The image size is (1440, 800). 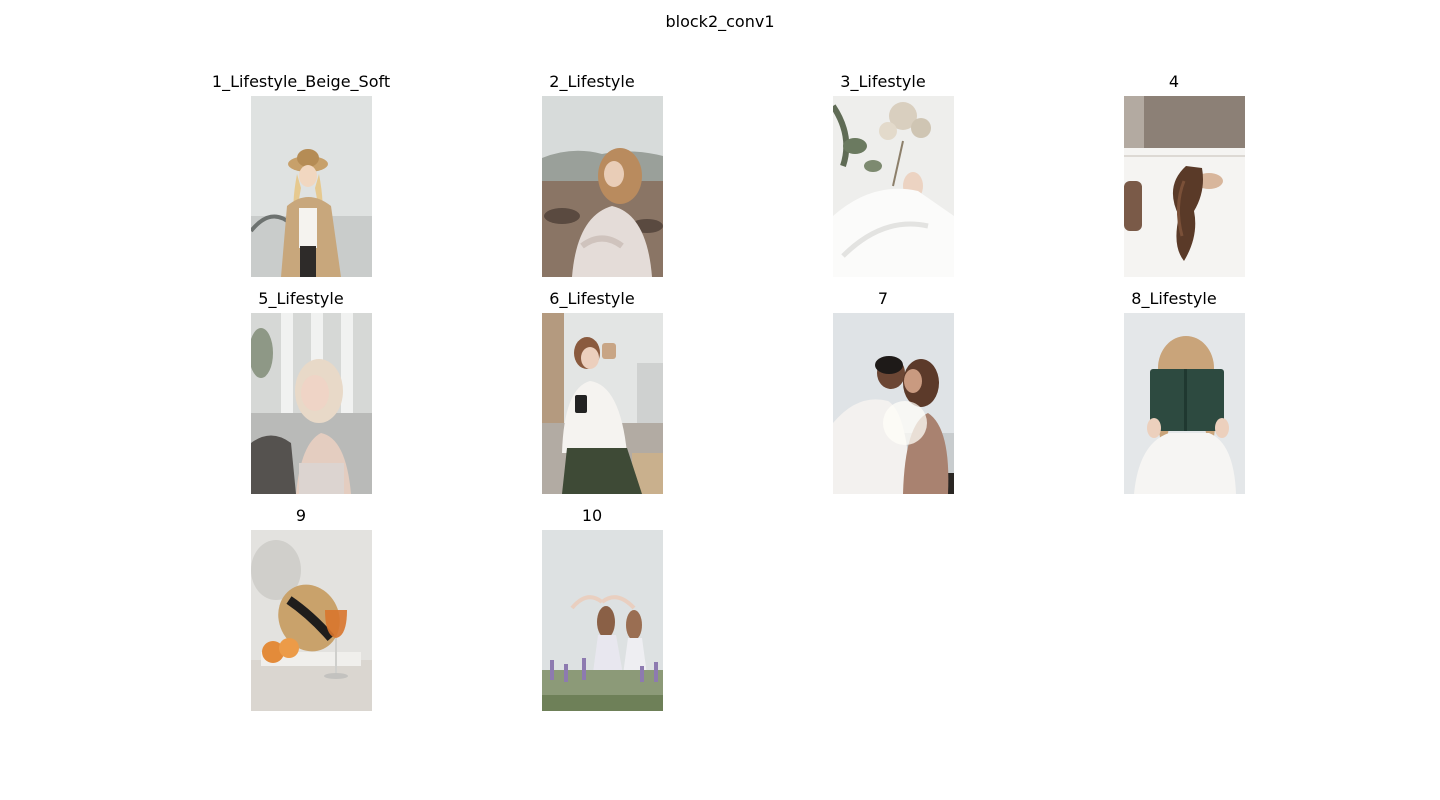 I want to click on image-label: 5_Lifestyle, so click(x=301, y=298).